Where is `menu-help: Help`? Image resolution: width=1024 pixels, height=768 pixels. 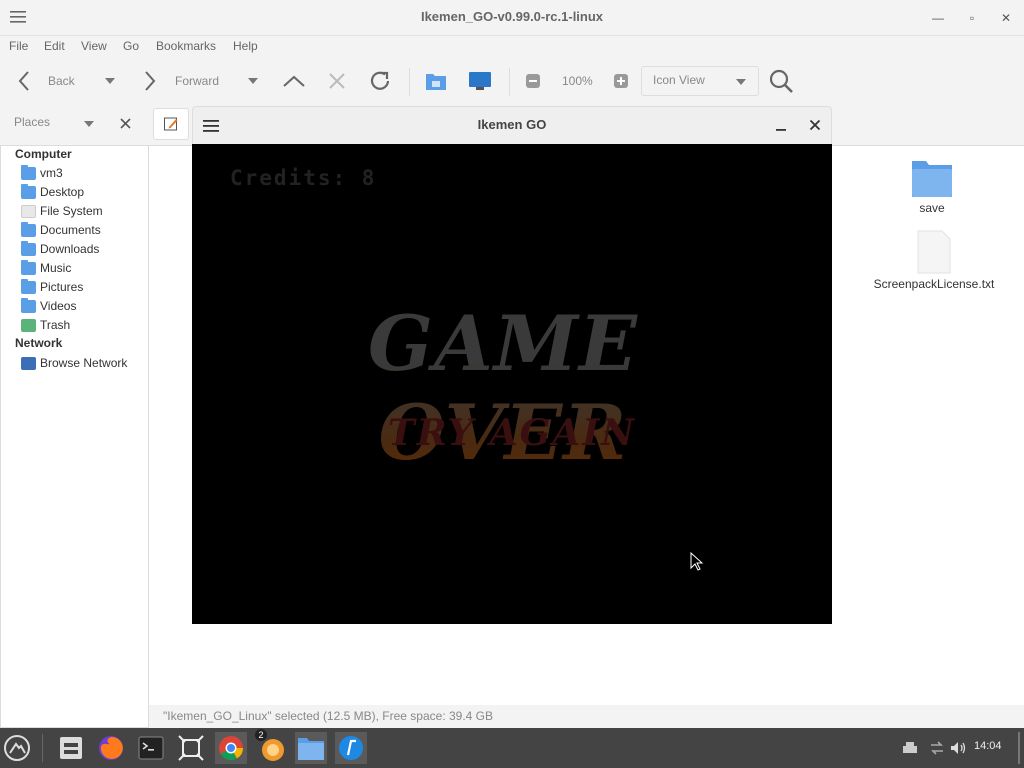 menu-help: Help is located at coordinates (245, 46).